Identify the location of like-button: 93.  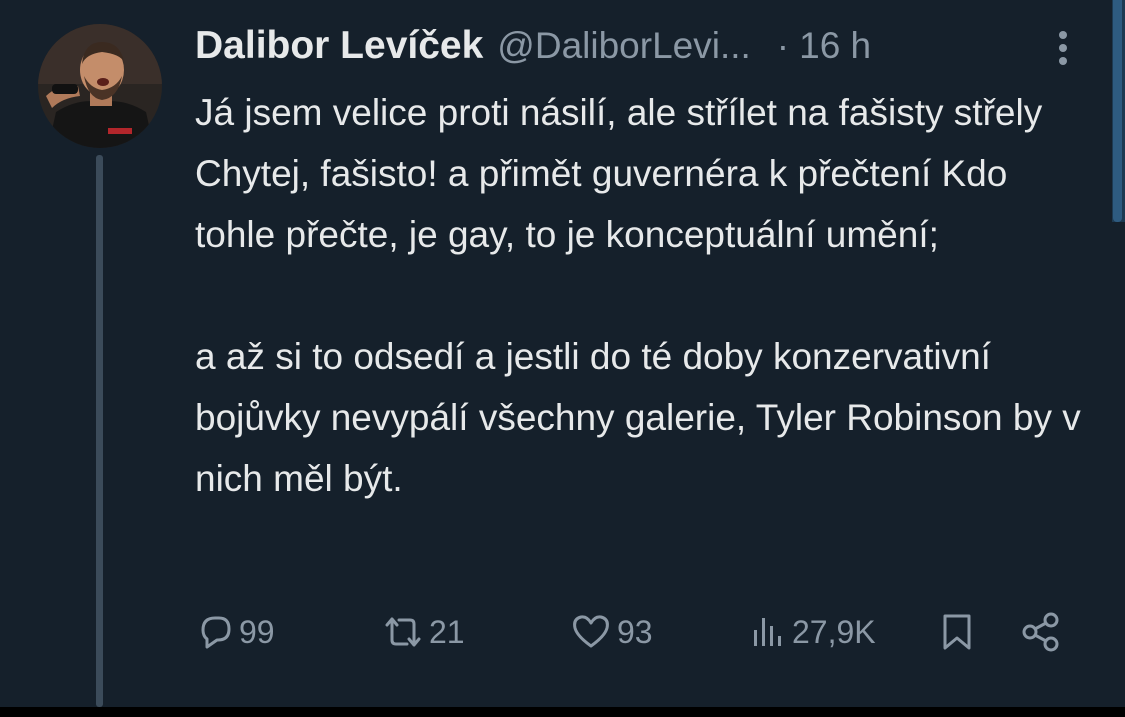
(611, 632).